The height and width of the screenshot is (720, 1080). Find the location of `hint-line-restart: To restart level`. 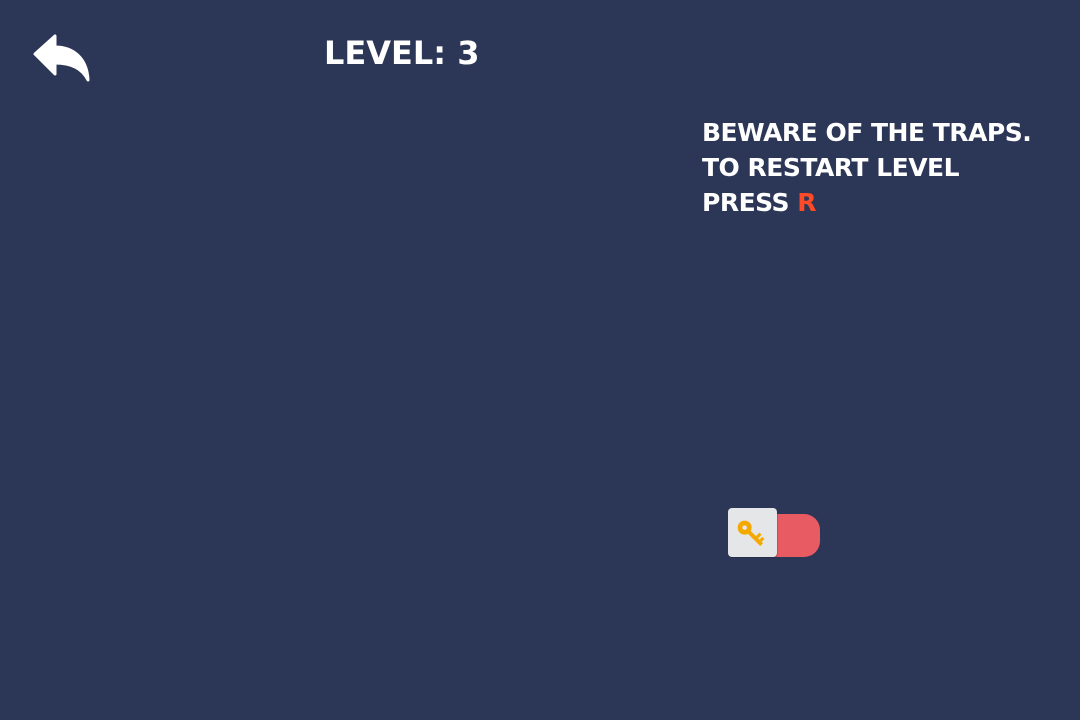

hint-line-restart: To restart level is located at coordinates (831, 167).